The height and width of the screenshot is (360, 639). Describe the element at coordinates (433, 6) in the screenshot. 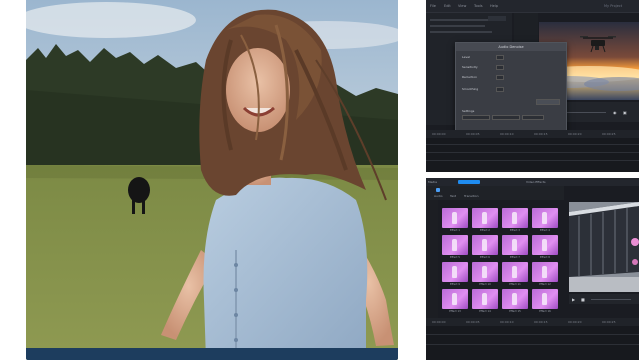

I see `menu-file: File` at that location.